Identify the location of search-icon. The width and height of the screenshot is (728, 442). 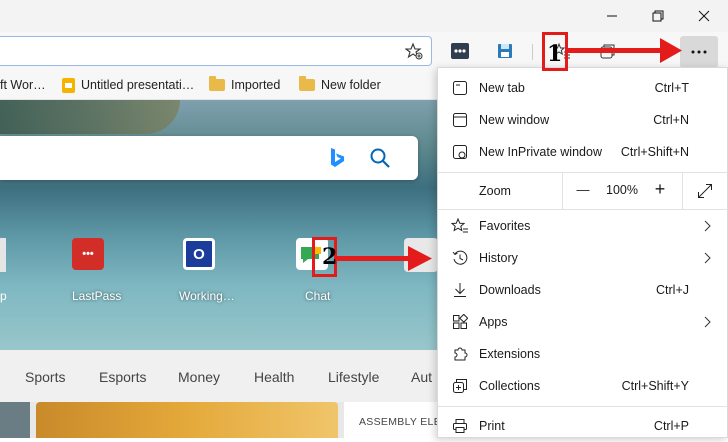
(380, 158).